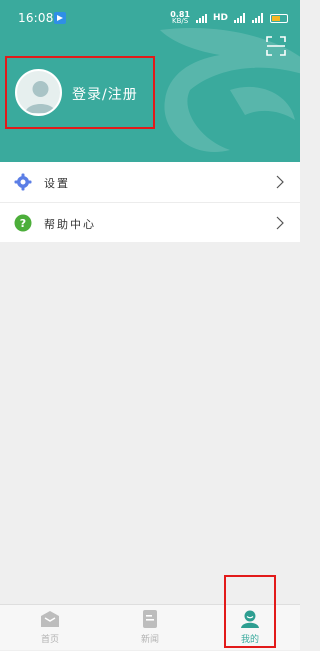  Describe the element at coordinates (23, 182) in the screenshot. I see `gear-icon` at that location.